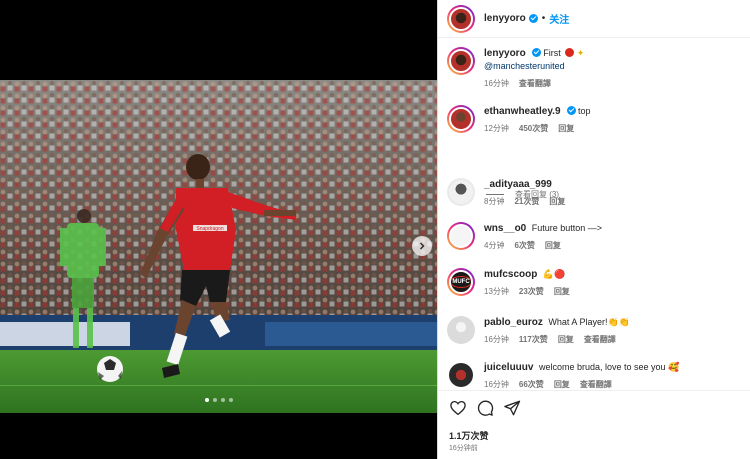 The image size is (750, 459). Describe the element at coordinates (524, 66) in the screenshot. I see `caption-mention: @manchesterunited` at that location.